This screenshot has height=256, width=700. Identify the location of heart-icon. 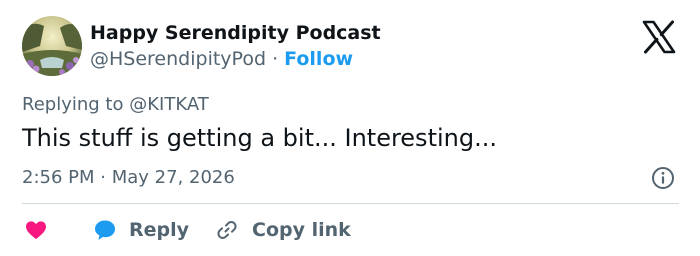
(36, 230).